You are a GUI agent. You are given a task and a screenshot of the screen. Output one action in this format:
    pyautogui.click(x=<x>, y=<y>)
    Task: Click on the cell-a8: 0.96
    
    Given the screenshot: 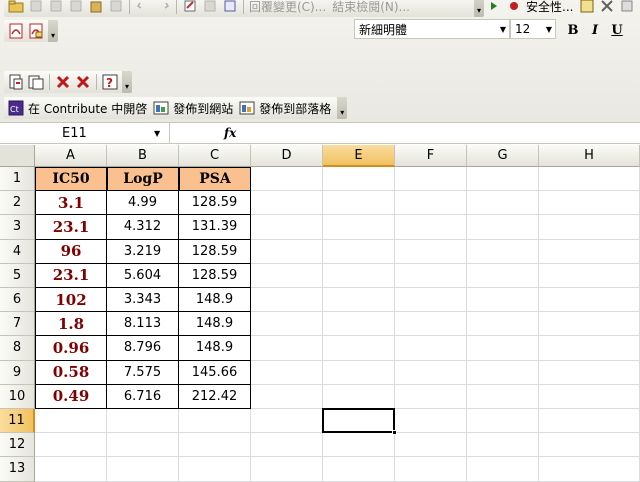 What is the action you would take?
    pyautogui.click(x=71, y=348)
    